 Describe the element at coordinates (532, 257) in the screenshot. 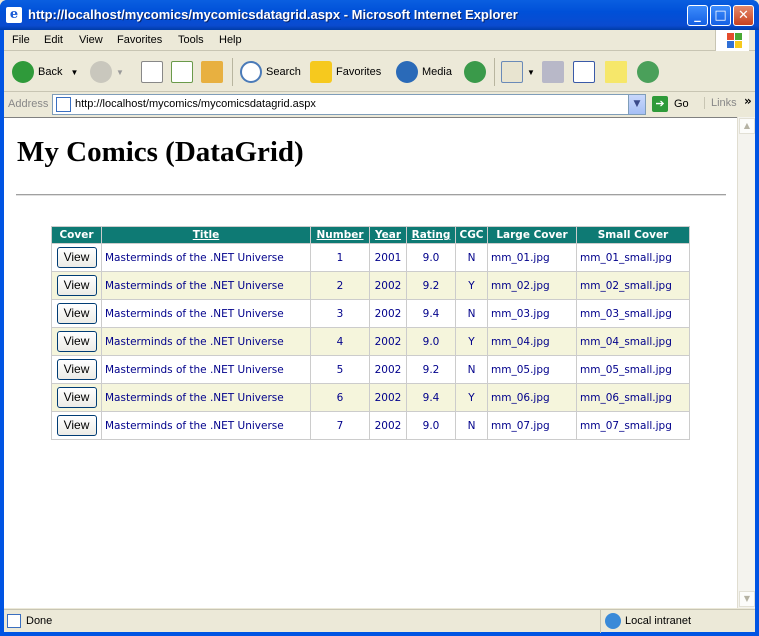

I see `large-cover-cell: mm_01.jpg` at that location.